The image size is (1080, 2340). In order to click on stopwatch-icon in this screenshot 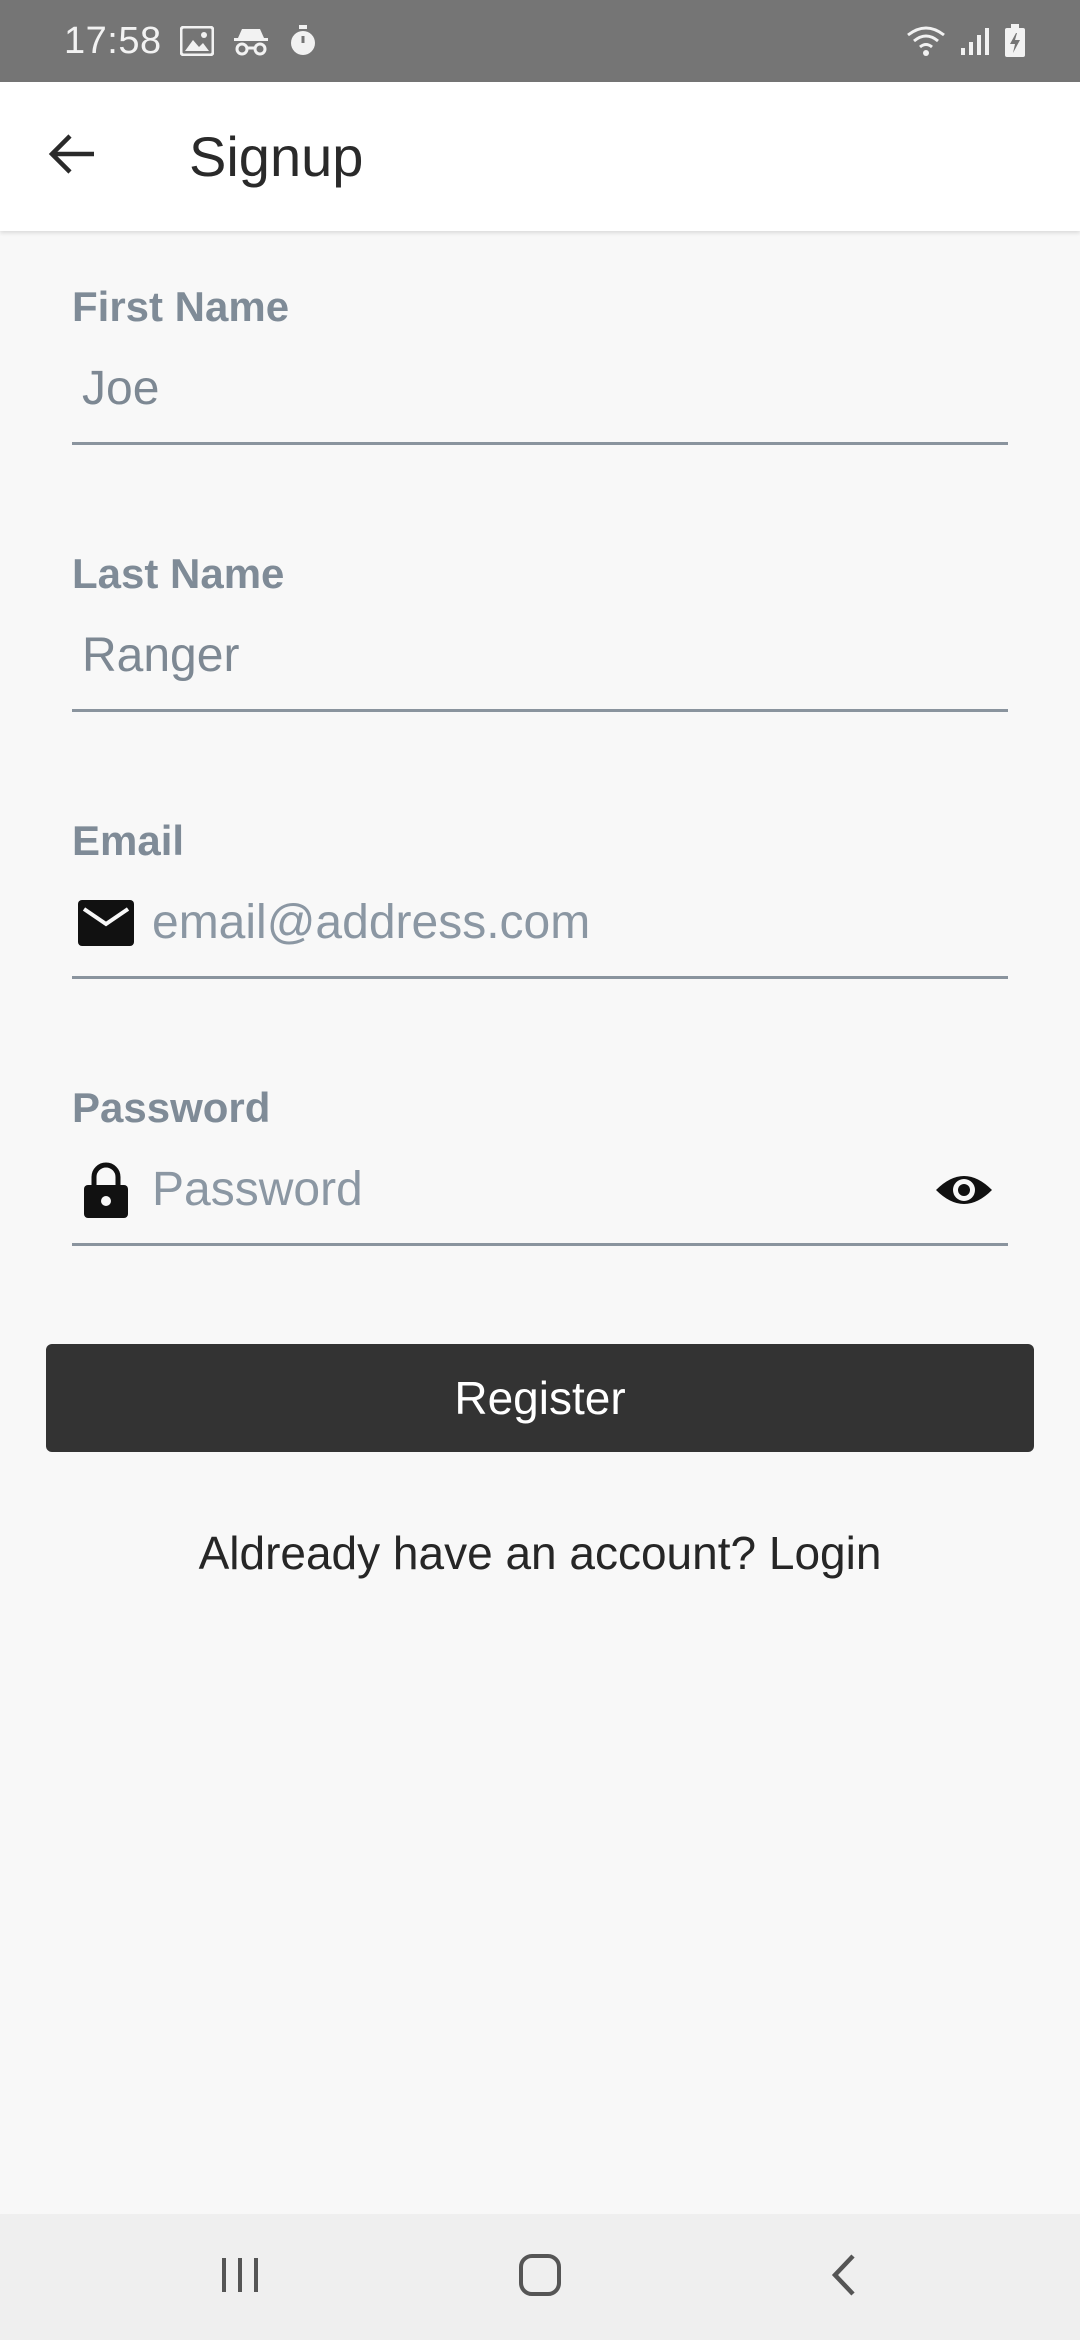, I will do `click(303, 41)`.